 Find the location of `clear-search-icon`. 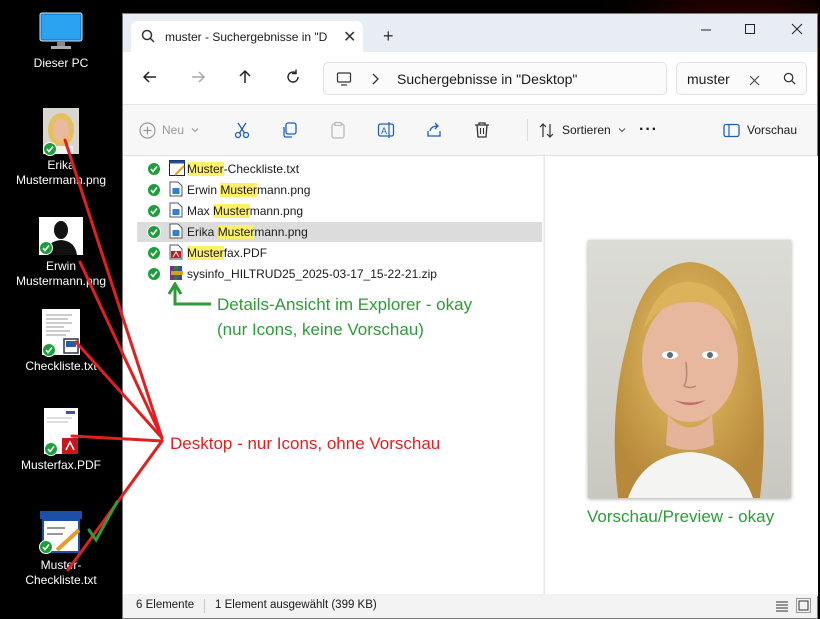

clear-search-icon is located at coordinates (754, 82).